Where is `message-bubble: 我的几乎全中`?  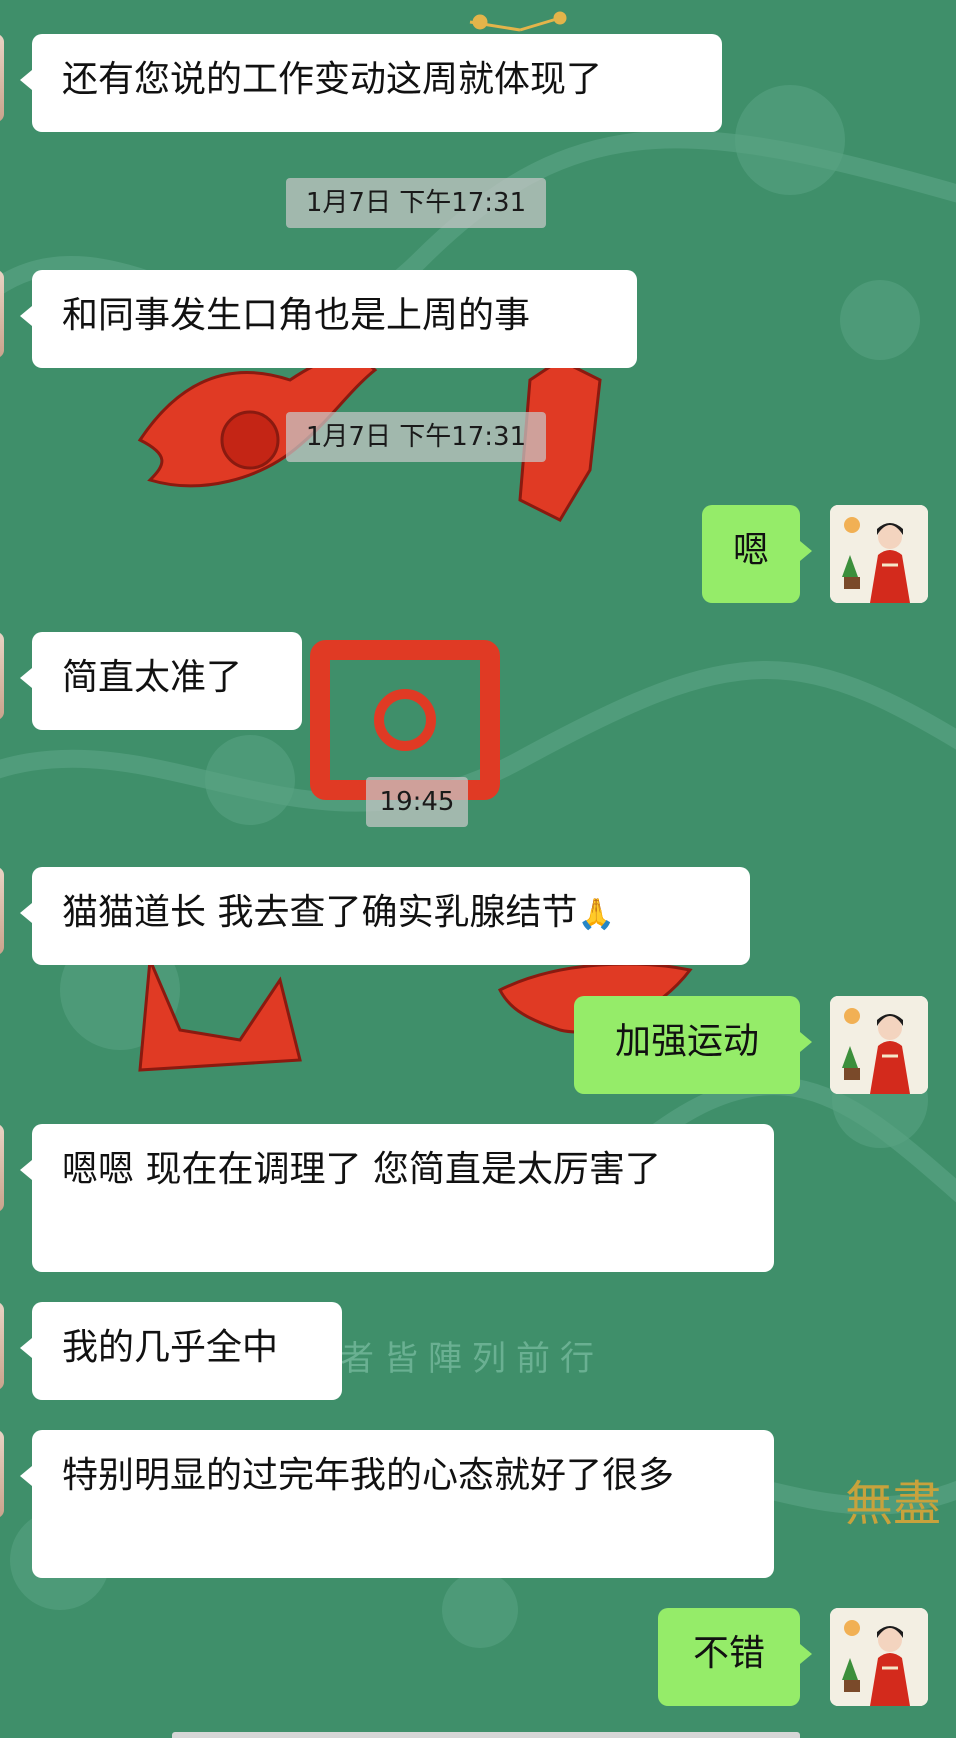
message-bubble: 我的几乎全中 is located at coordinates (181, 1351).